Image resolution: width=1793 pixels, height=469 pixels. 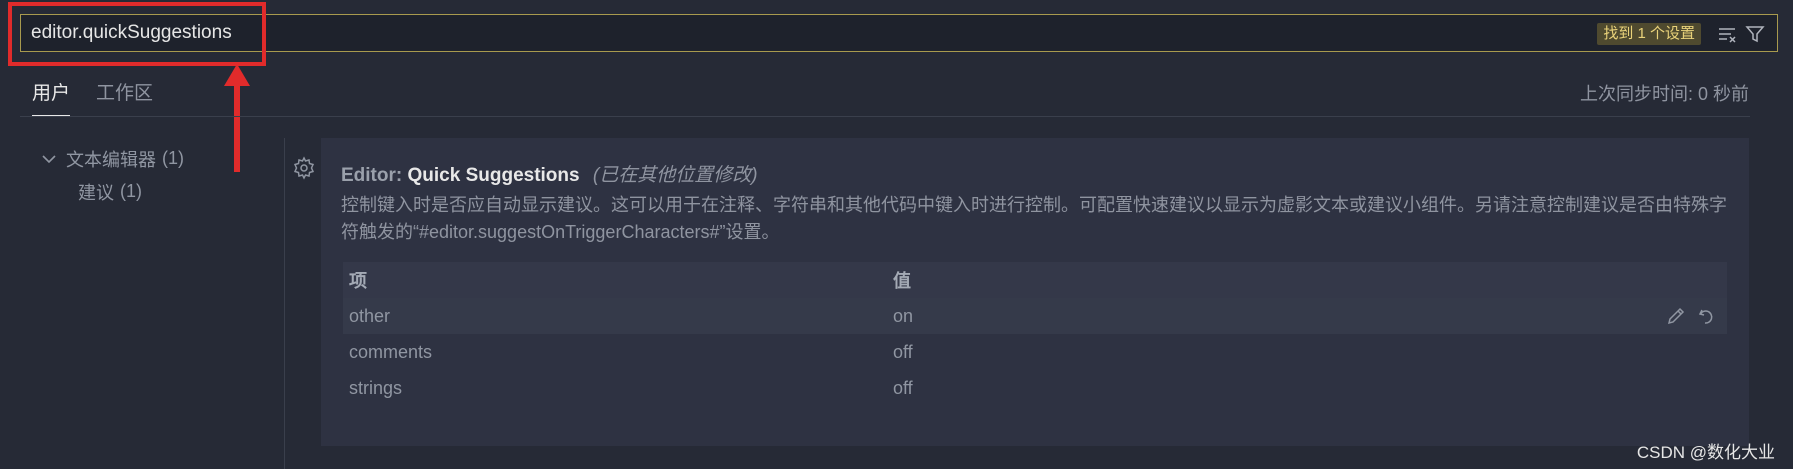 What do you see at coordinates (124, 96) in the screenshot?
I see `tab-workspace: 工作区` at bounding box center [124, 96].